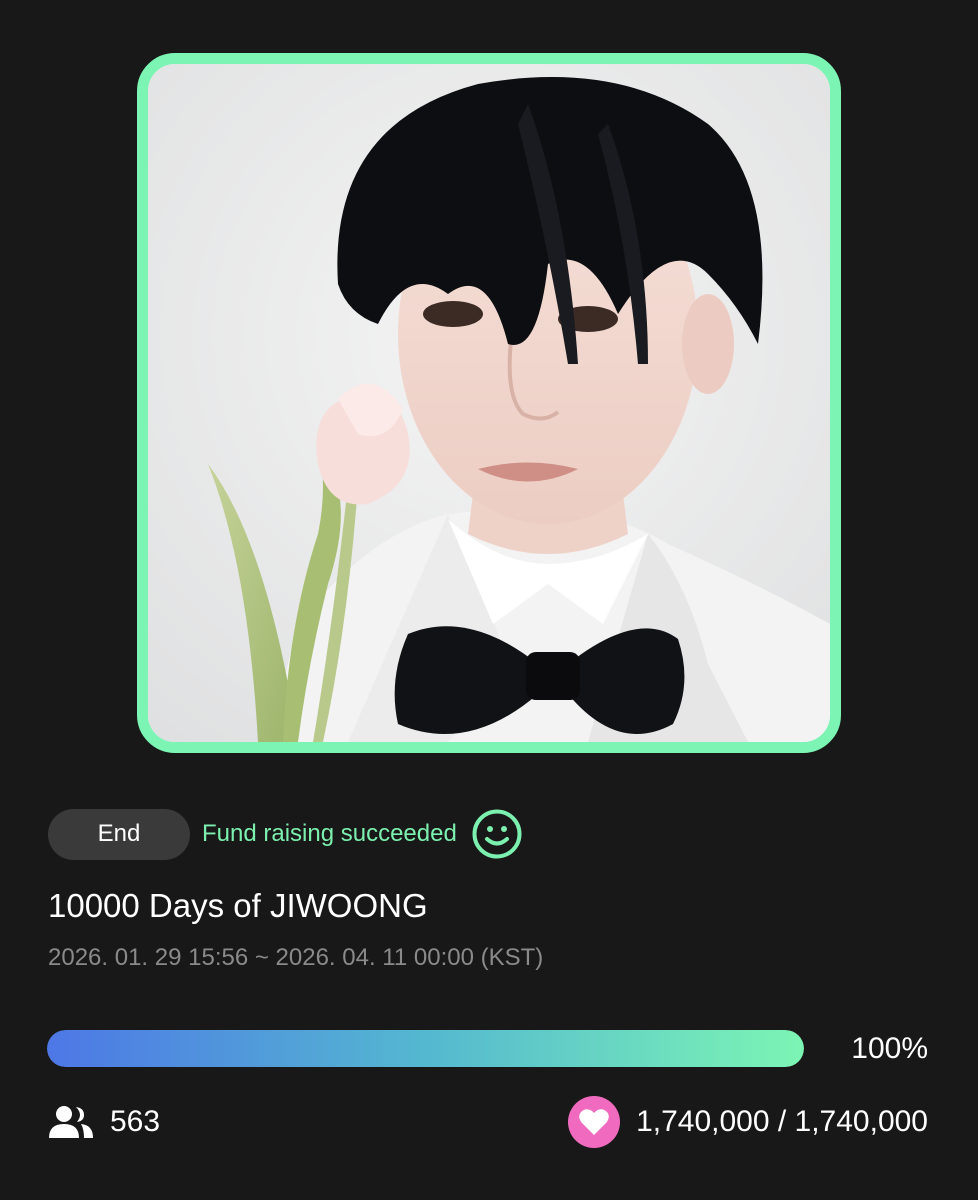 Image resolution: width=978 pixels, height=1200 pixels. Describe the element at coordinates (594, 1122) in the screenshot. I see `heart-icon` at that location.